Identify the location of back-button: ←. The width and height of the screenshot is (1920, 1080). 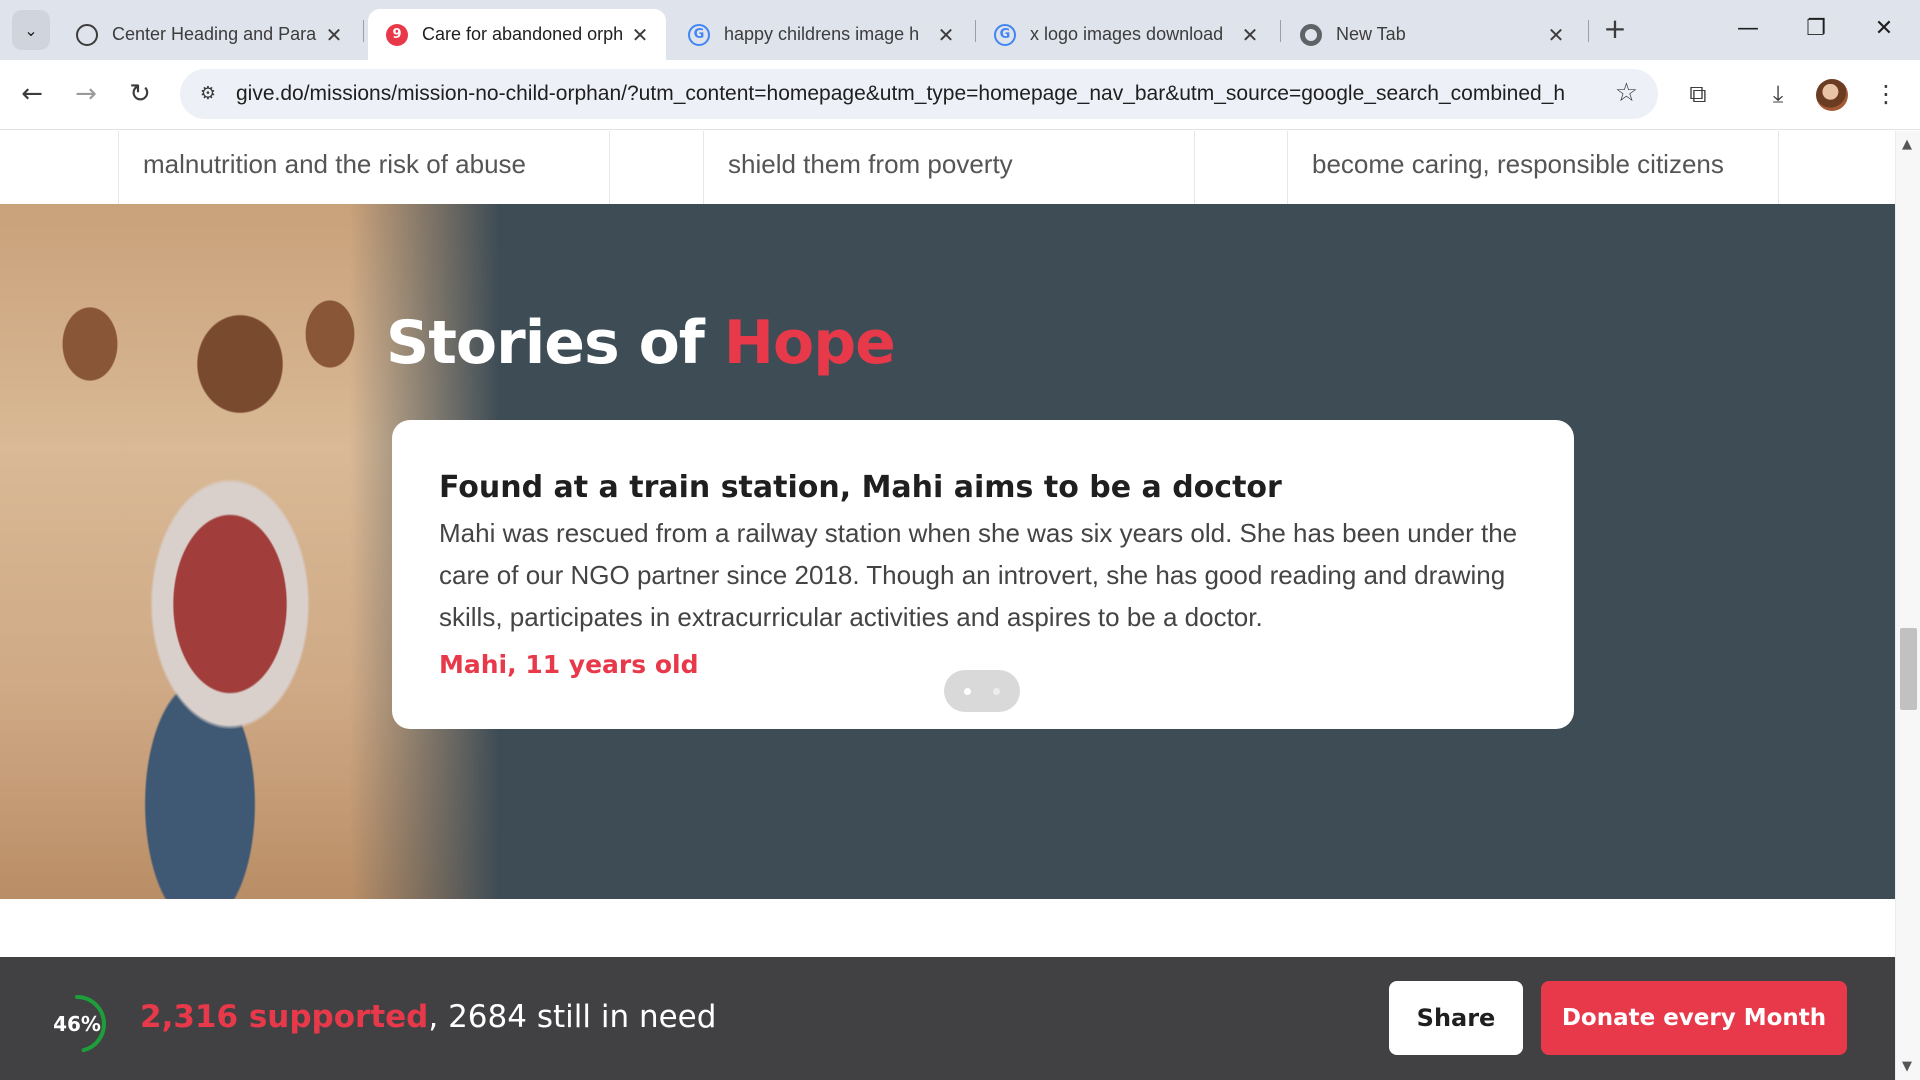
(32, 94).